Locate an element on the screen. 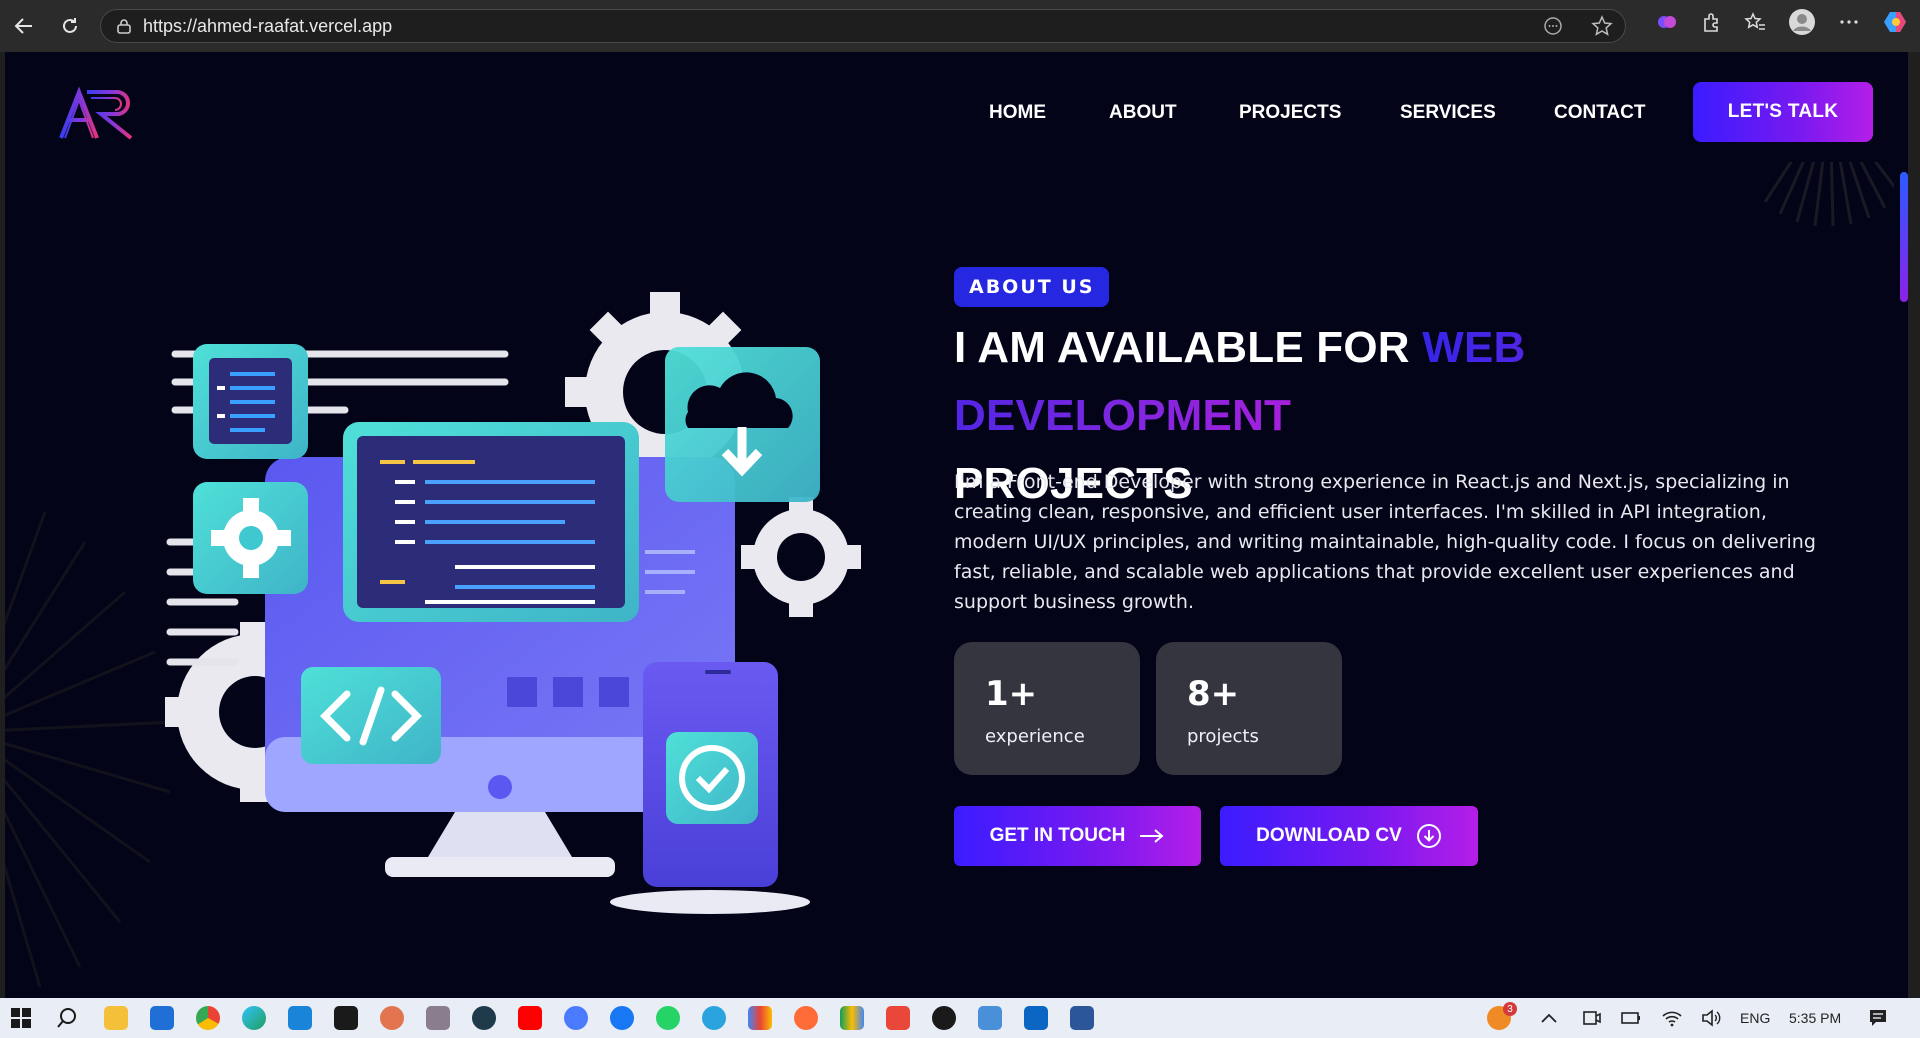  extension-brain-icon is located at coordinates (1667, 24).